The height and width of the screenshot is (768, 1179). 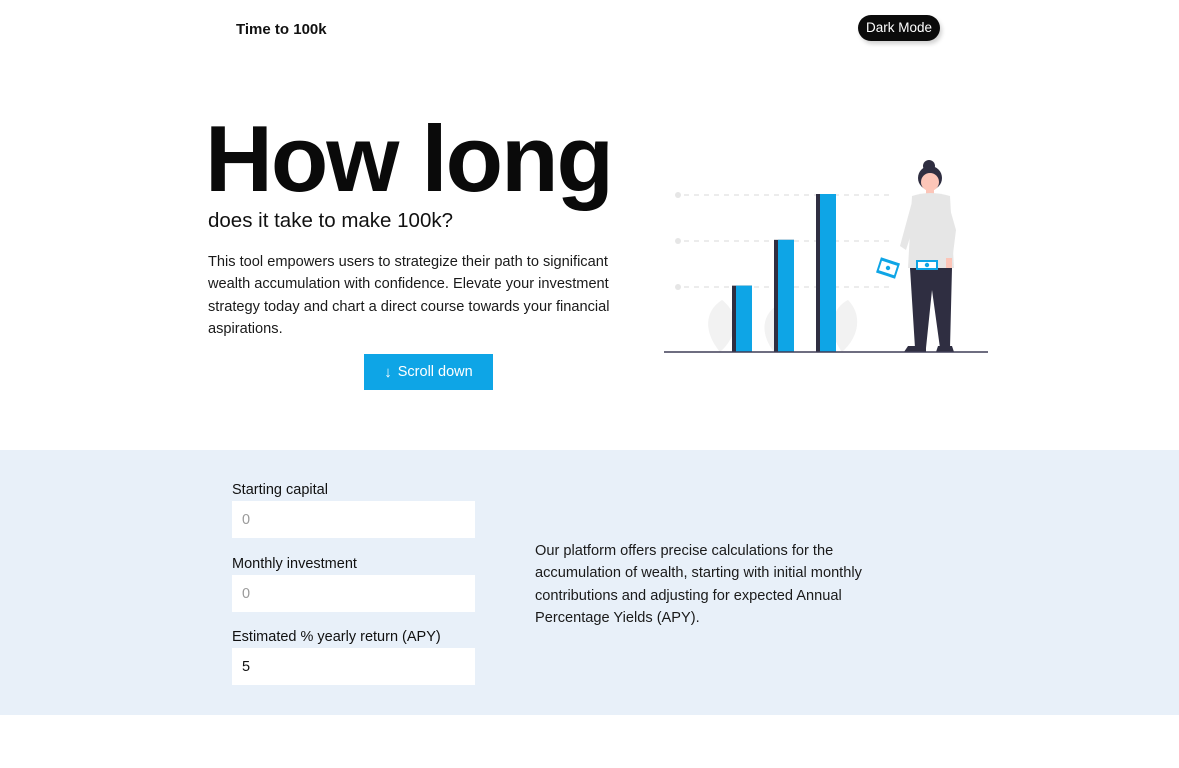 What do you see at coordinates (589, 30) in the screenshot?
I see `top-bar: Time to 100k Dark Mode` at bounding box center [589, 30].